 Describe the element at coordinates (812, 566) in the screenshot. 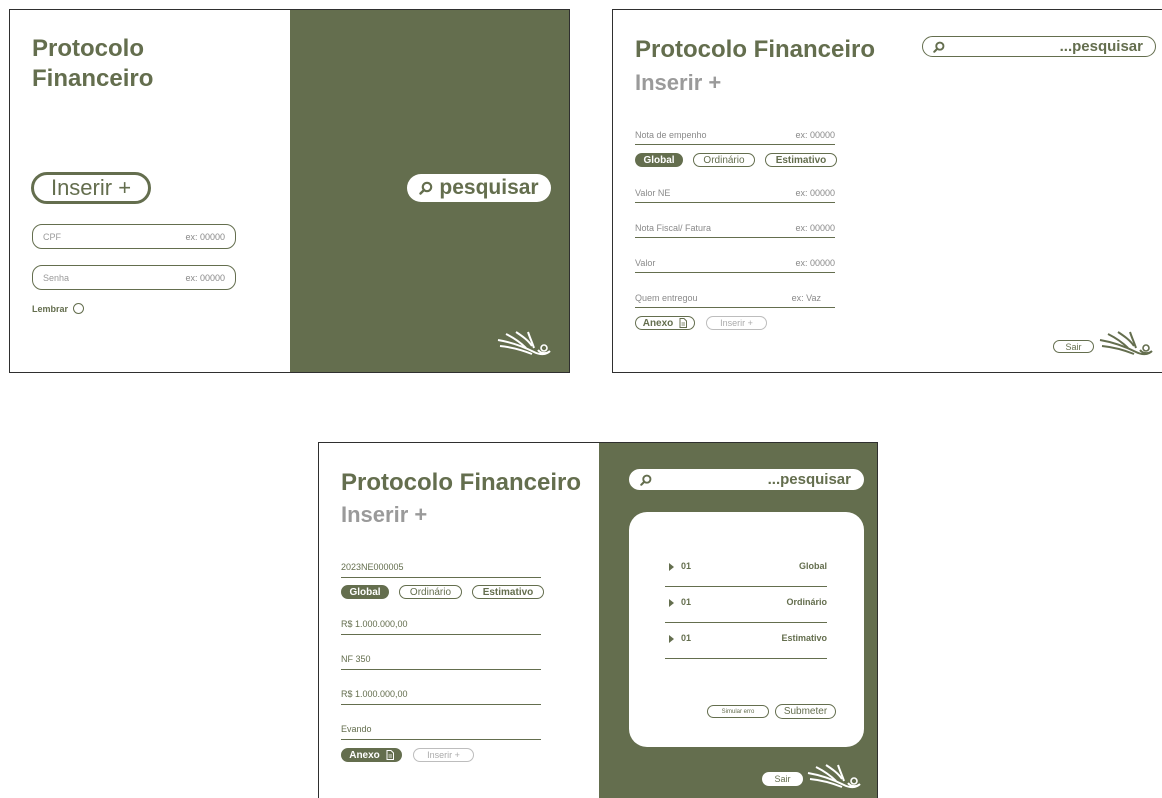

I see `result-type: Global` at that location.